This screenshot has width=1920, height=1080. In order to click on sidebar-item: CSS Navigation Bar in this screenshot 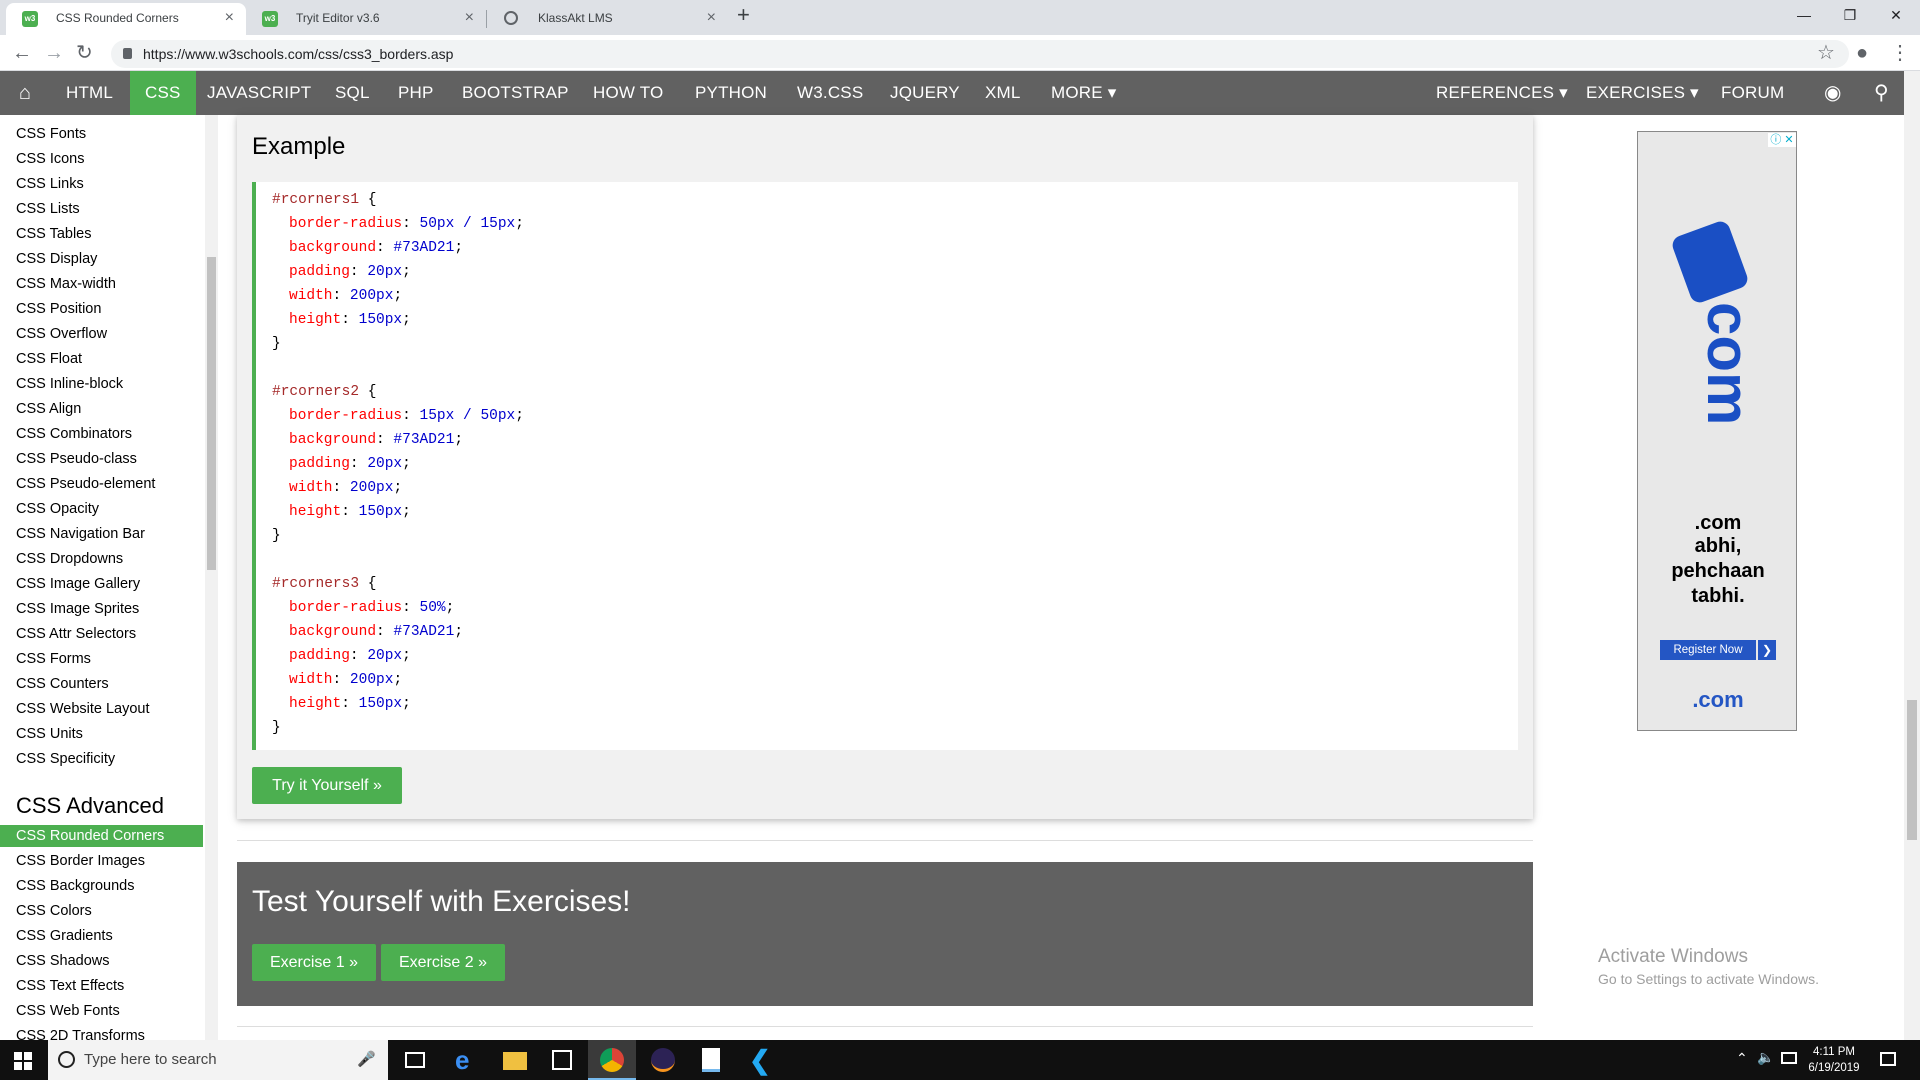, I will do `click(80, 534)`.